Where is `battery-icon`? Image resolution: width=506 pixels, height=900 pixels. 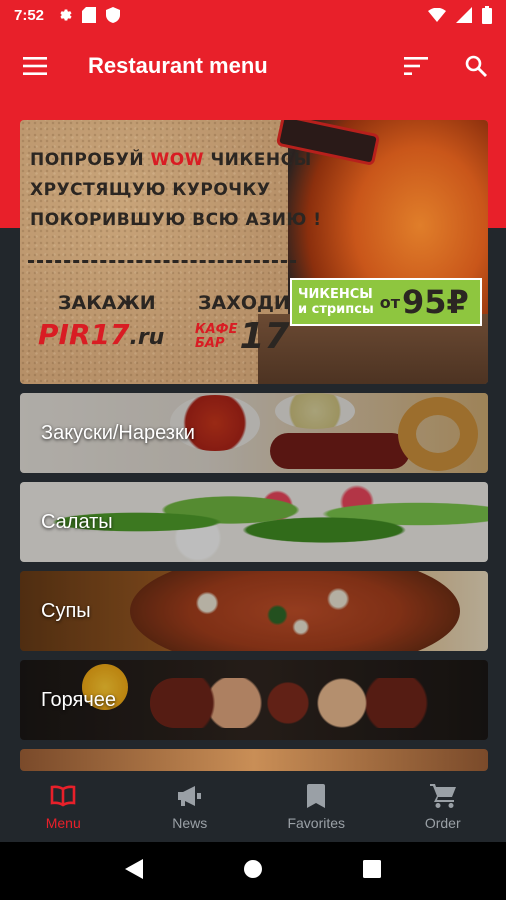 battery-icon is located at coordinates (487, 15).